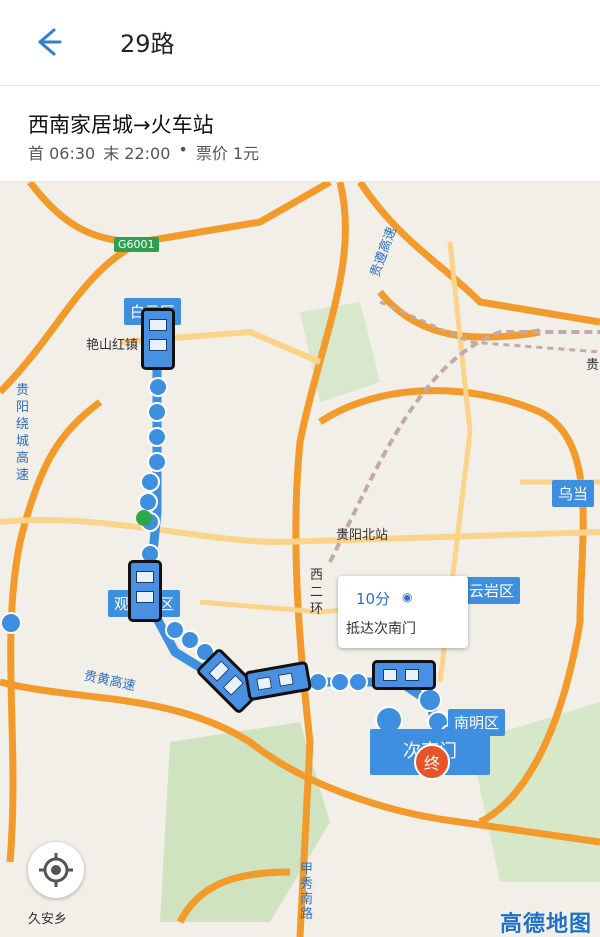 This screenshot has width=600, height=937. What do you see at coordinates (593, 365) in the screenshot?
I see `place-guiyang-east: 贵` at bounding box center [593, 365].